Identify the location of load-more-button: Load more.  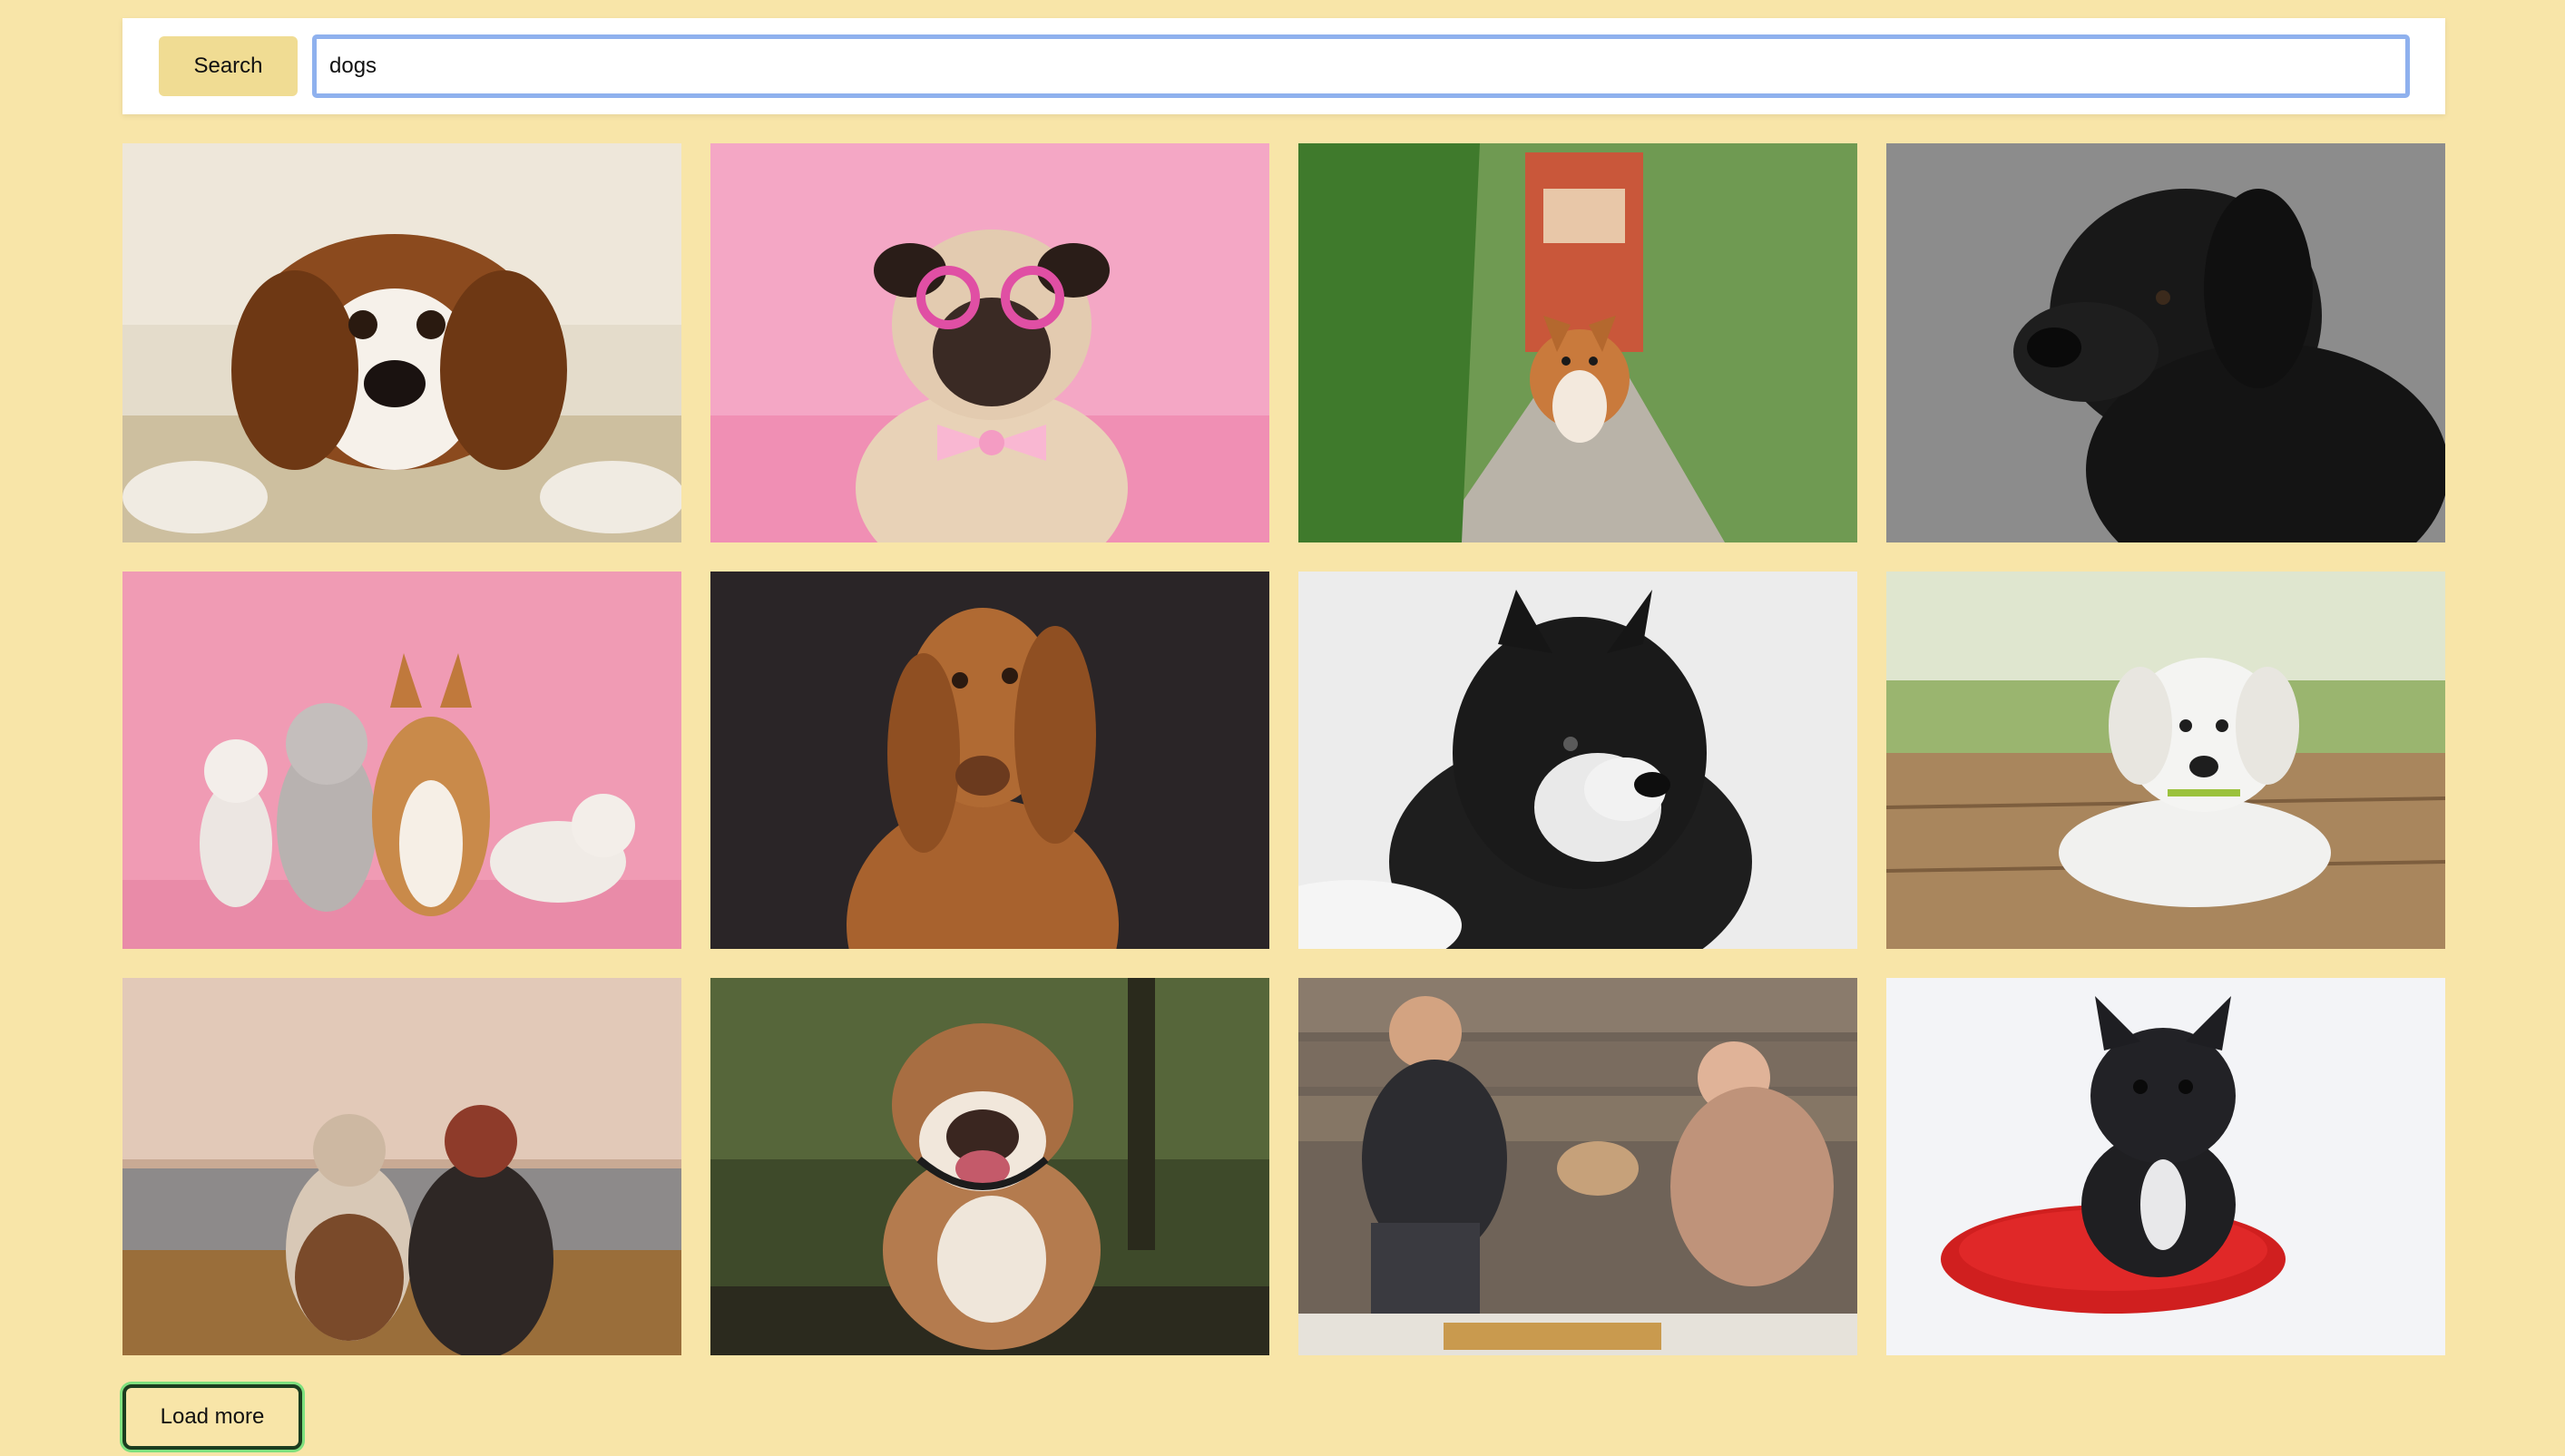
(212, 1417).